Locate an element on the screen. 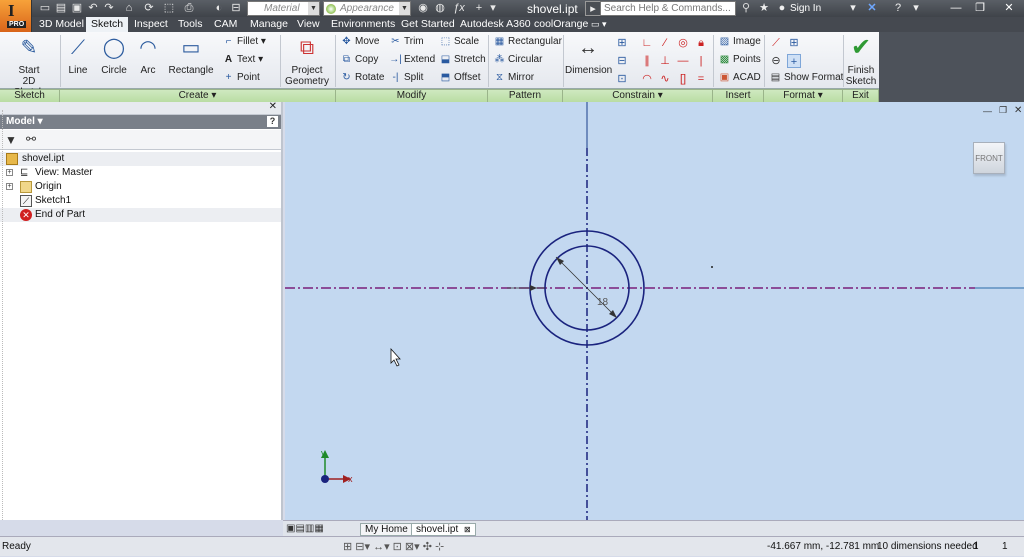 Image resolution: width=1024 pixels, height=557 pixels. viewcube: FRONT is located at coordinates (989, 158).